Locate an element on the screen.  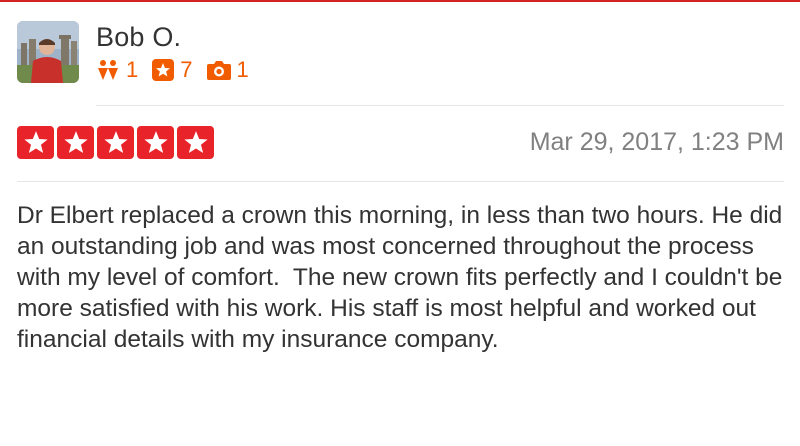
photos-stat: 1 is located at coordinates (234, 69).